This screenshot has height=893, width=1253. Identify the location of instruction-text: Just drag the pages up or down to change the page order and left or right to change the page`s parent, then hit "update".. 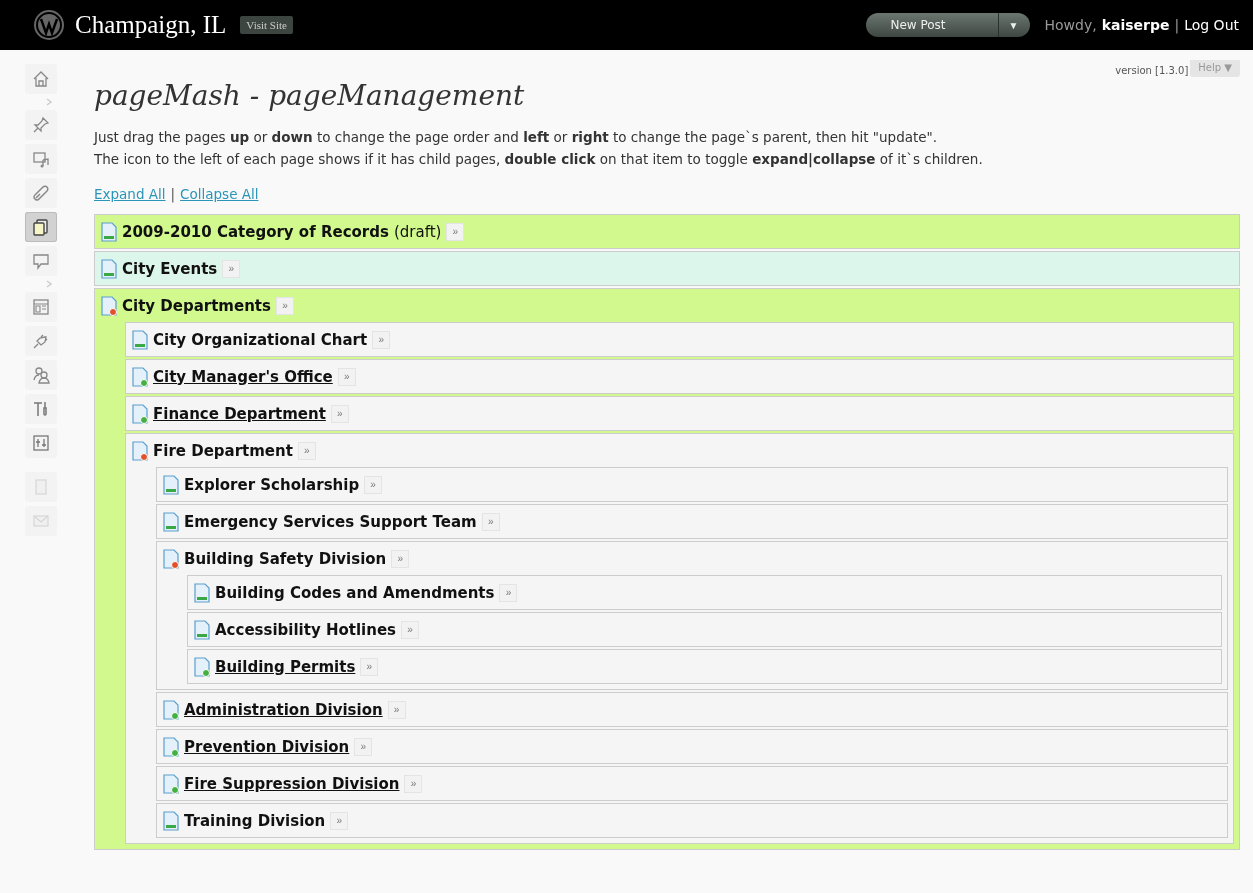
(516, 137).